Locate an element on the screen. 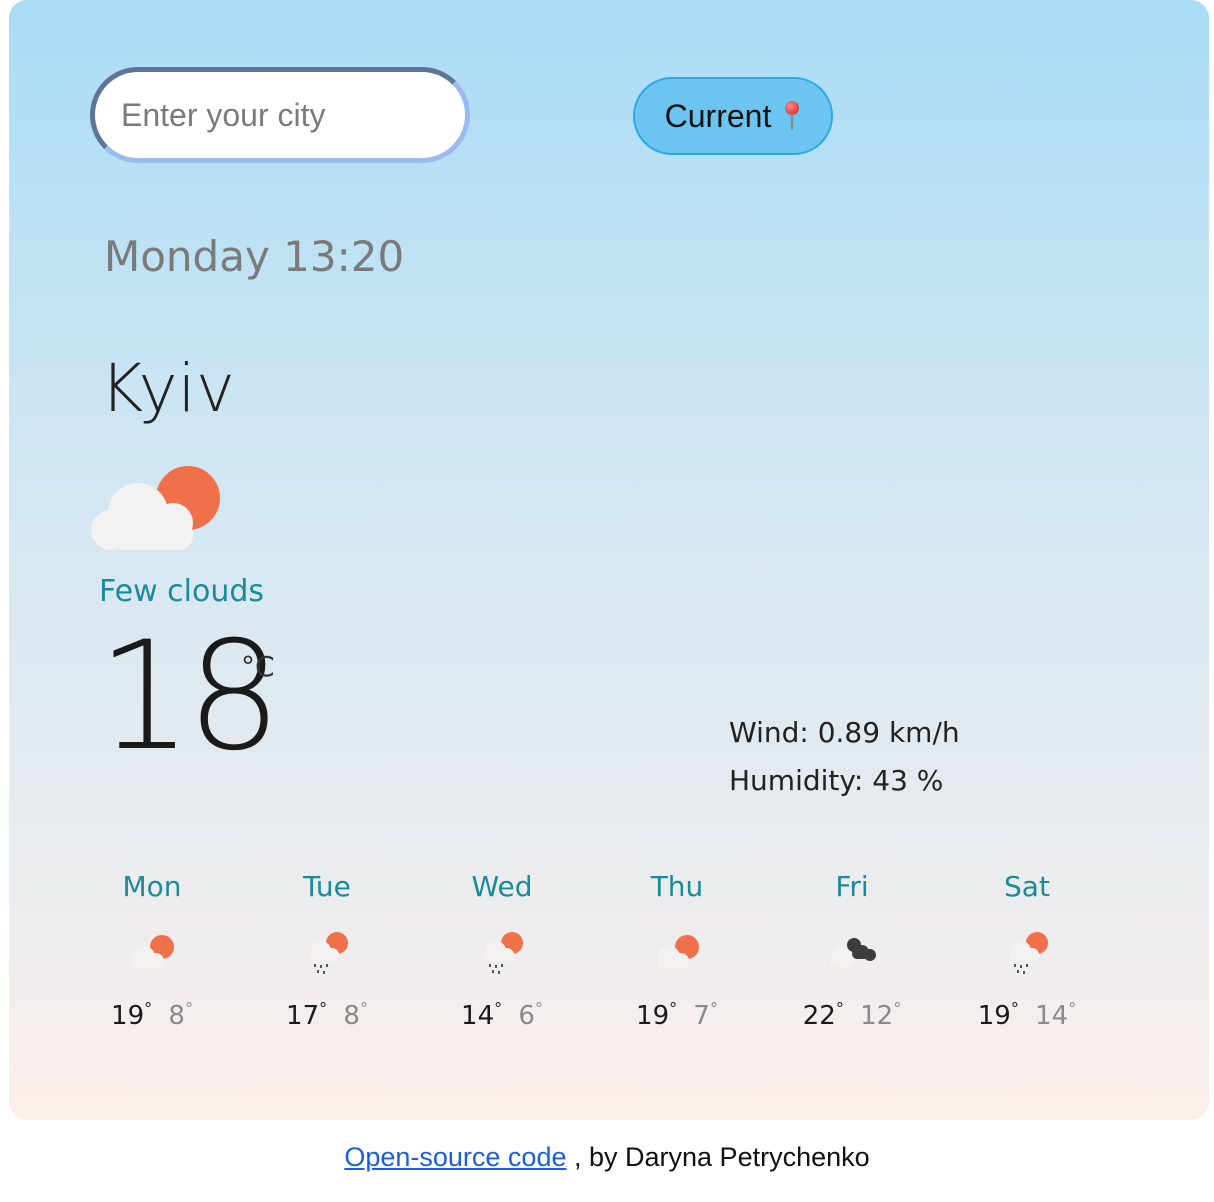  forecast-day: Tue 17° 8° is located at coordinates (327, 950).